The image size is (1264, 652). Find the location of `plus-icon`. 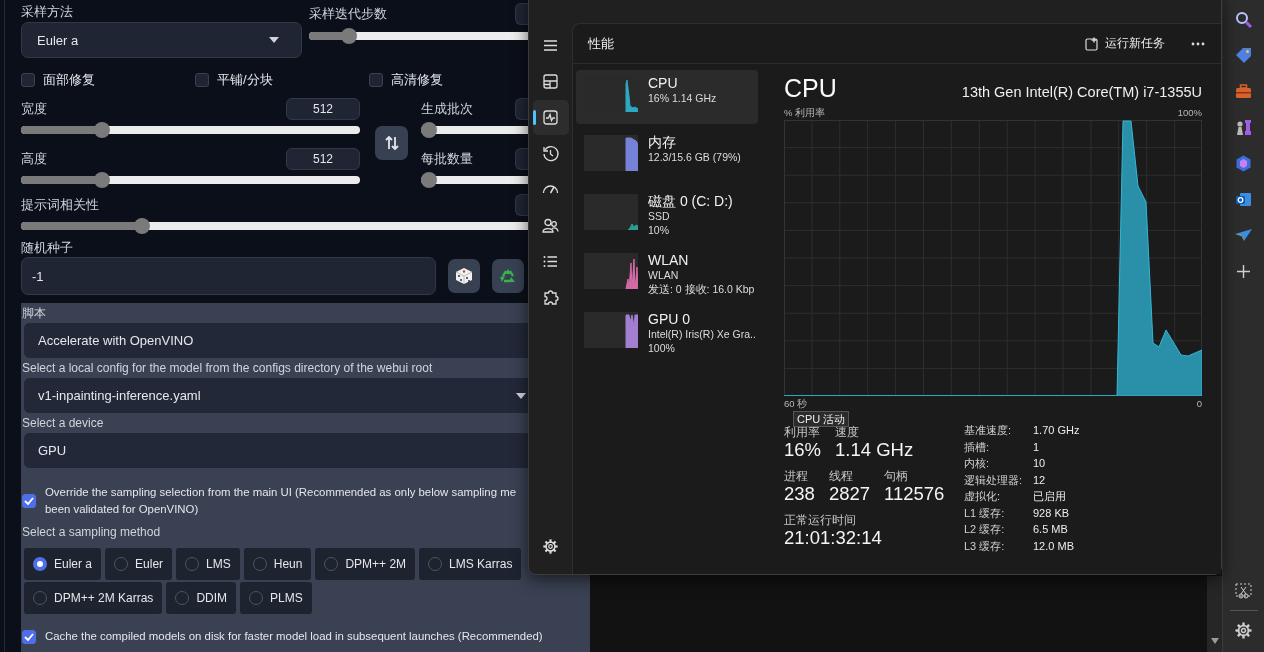

plus-icon is located at coordinates (1243, 271).